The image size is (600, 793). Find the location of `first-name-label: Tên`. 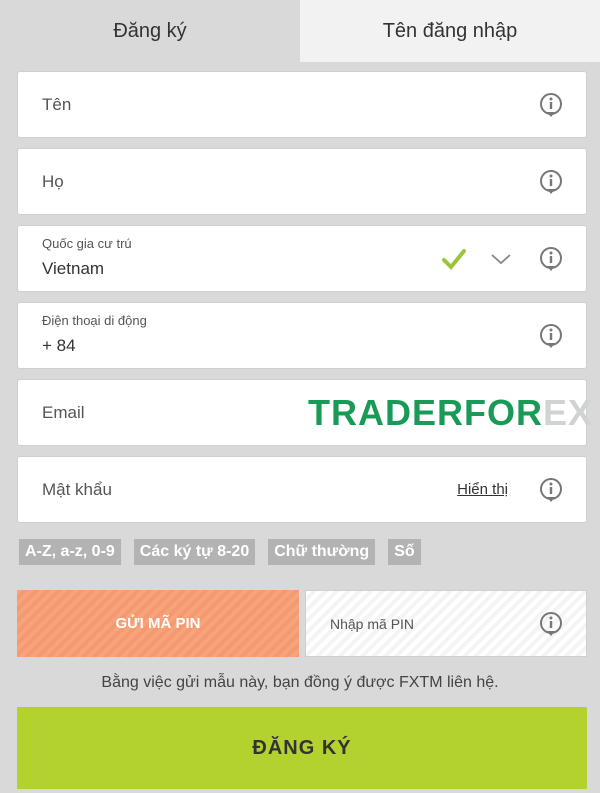

first-name-label: Tên is located at coordinates (57, 104).